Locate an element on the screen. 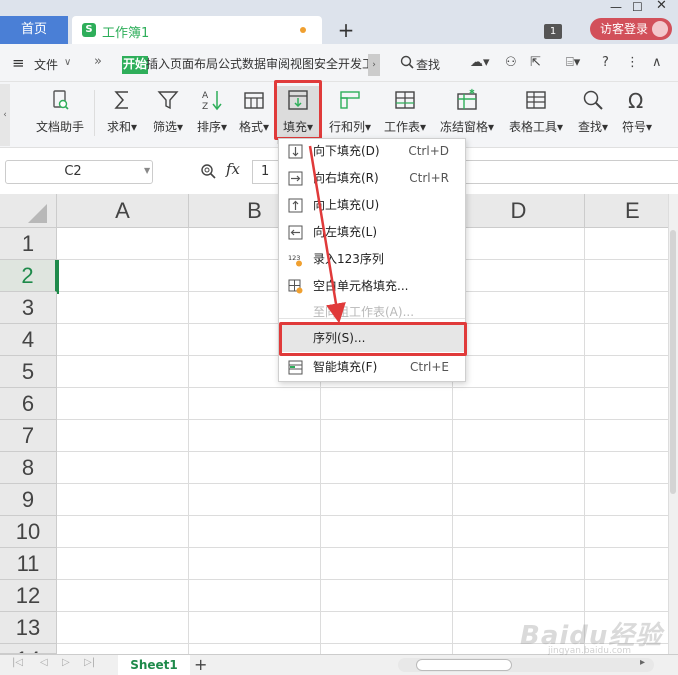 The image size is (678, 675). smart-fill-icon is located at coordinates (295, 367).